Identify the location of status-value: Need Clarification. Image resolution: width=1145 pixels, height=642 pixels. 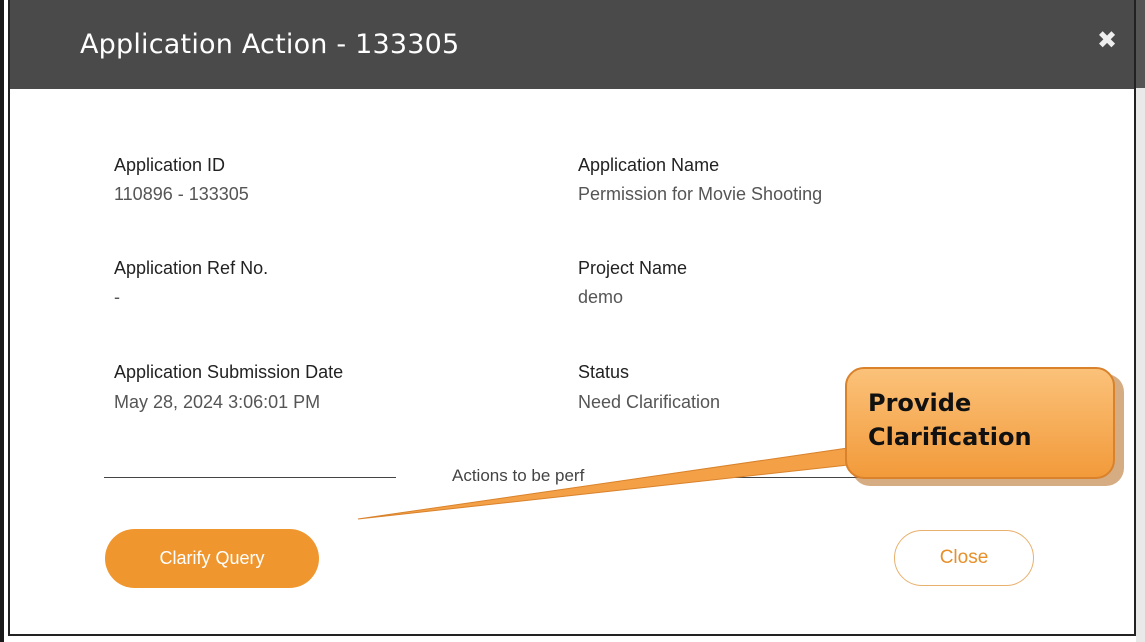
(649, 402).